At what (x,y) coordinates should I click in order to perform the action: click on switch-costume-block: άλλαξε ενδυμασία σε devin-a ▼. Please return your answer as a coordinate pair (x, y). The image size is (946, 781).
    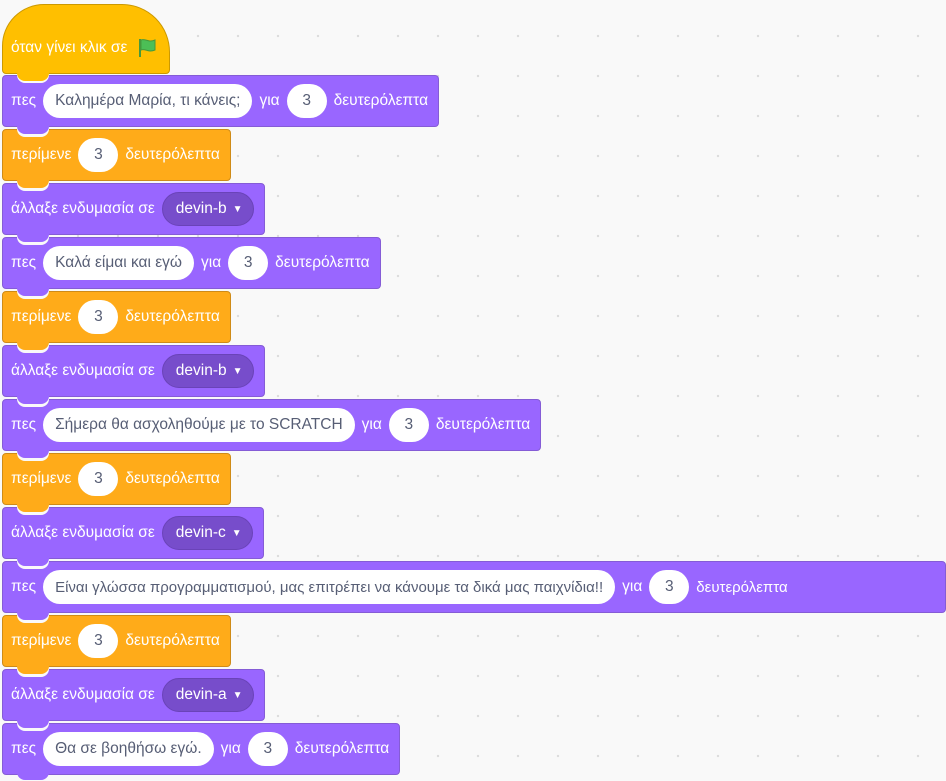
    Looking at the image, I should click on (133, 698).